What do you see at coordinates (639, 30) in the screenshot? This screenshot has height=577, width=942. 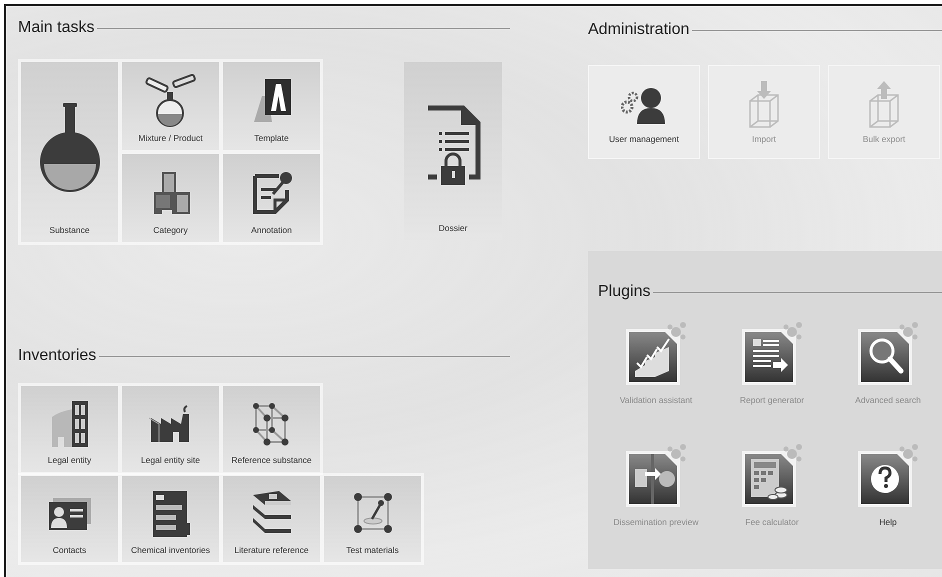 I see `section-heading: Administration` at bounding box center [639, 30].